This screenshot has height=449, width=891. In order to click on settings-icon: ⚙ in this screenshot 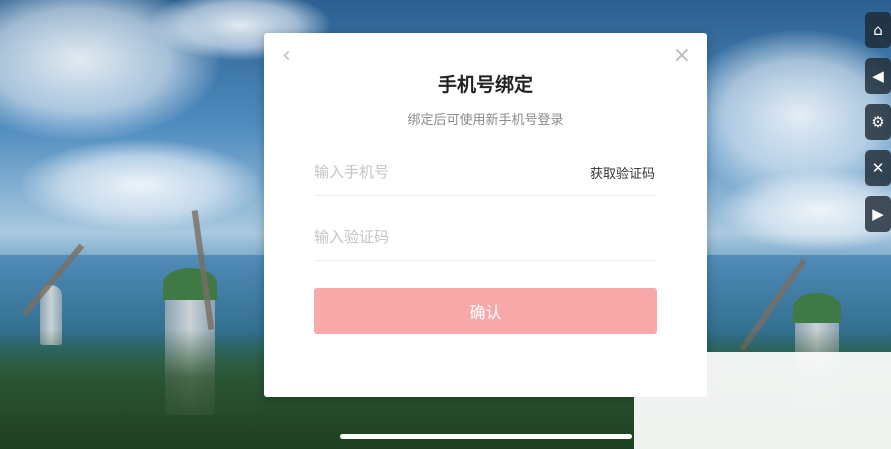, I will do `click(878, 122)`.